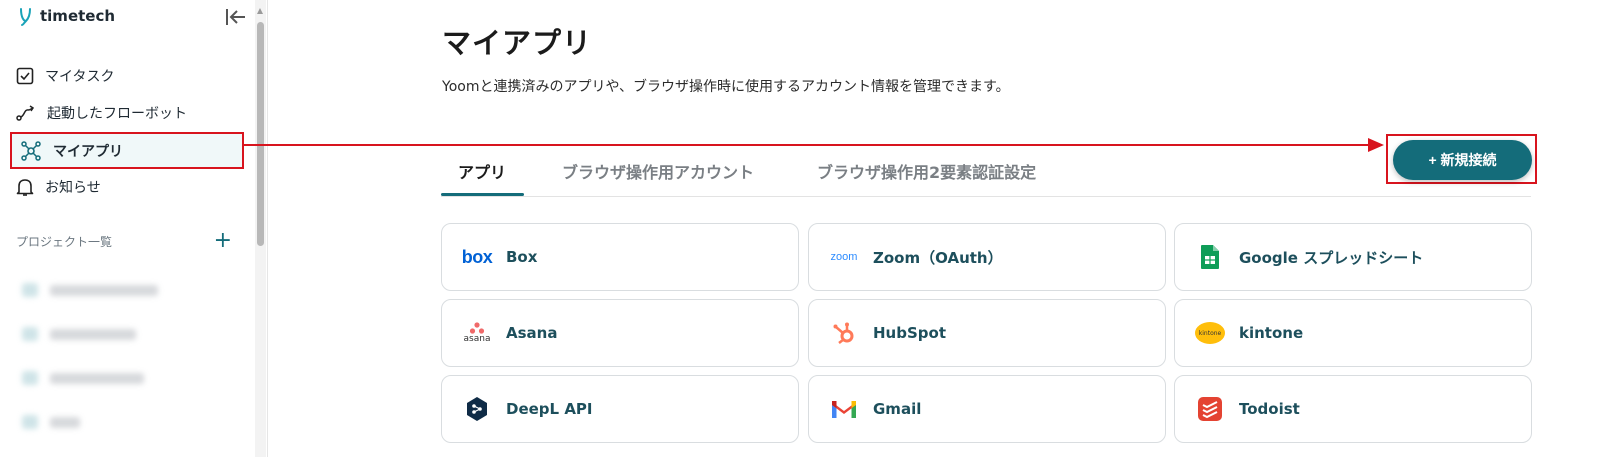 The height and width of the screenshot is (457, 1600). What do you see at coordinates (127, 150) in the screenshot?
I see `sidebar-item-my-apps: マイアプリ` at bounding box center [127, 150].